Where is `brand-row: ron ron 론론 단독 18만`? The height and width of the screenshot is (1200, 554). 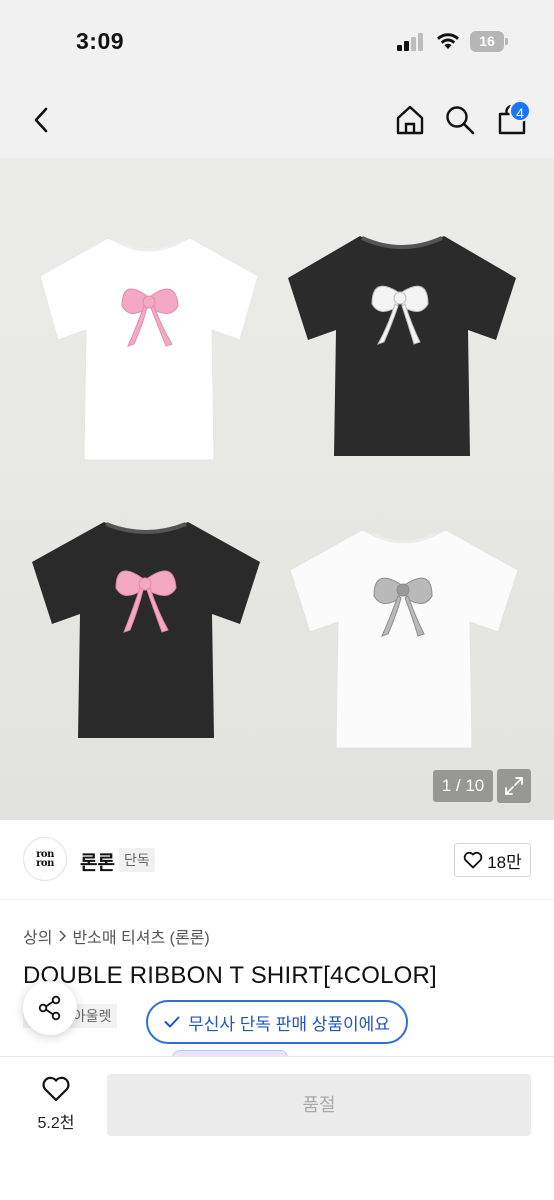
brand-row: ron ron 론론 단독 18만 is located at coordinates (277, 860).